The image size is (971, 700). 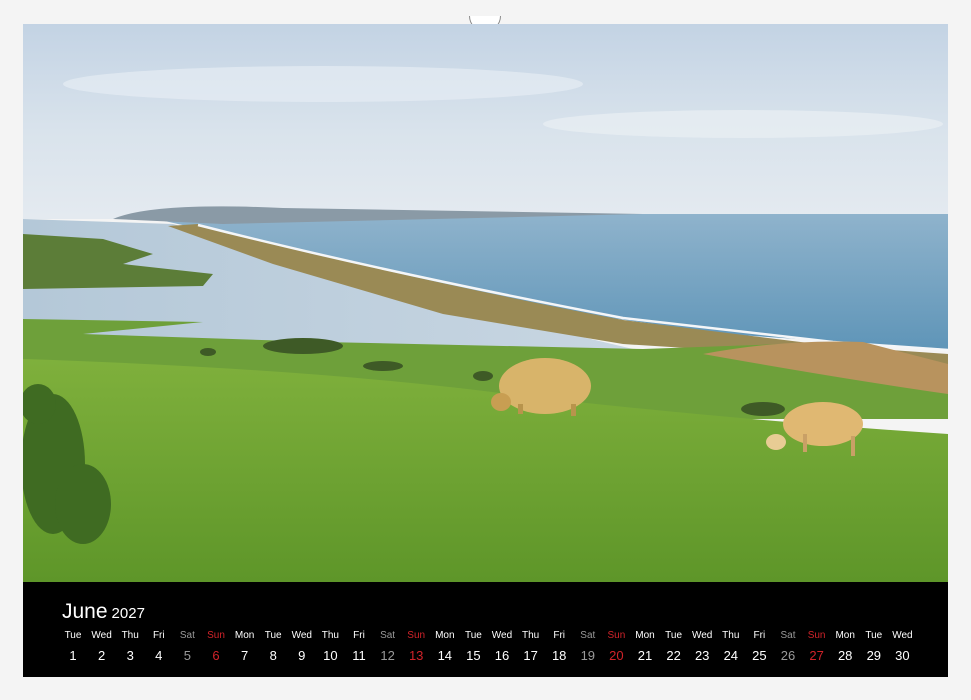 I want to click on day-number: 27, so click(x=816, y=655).